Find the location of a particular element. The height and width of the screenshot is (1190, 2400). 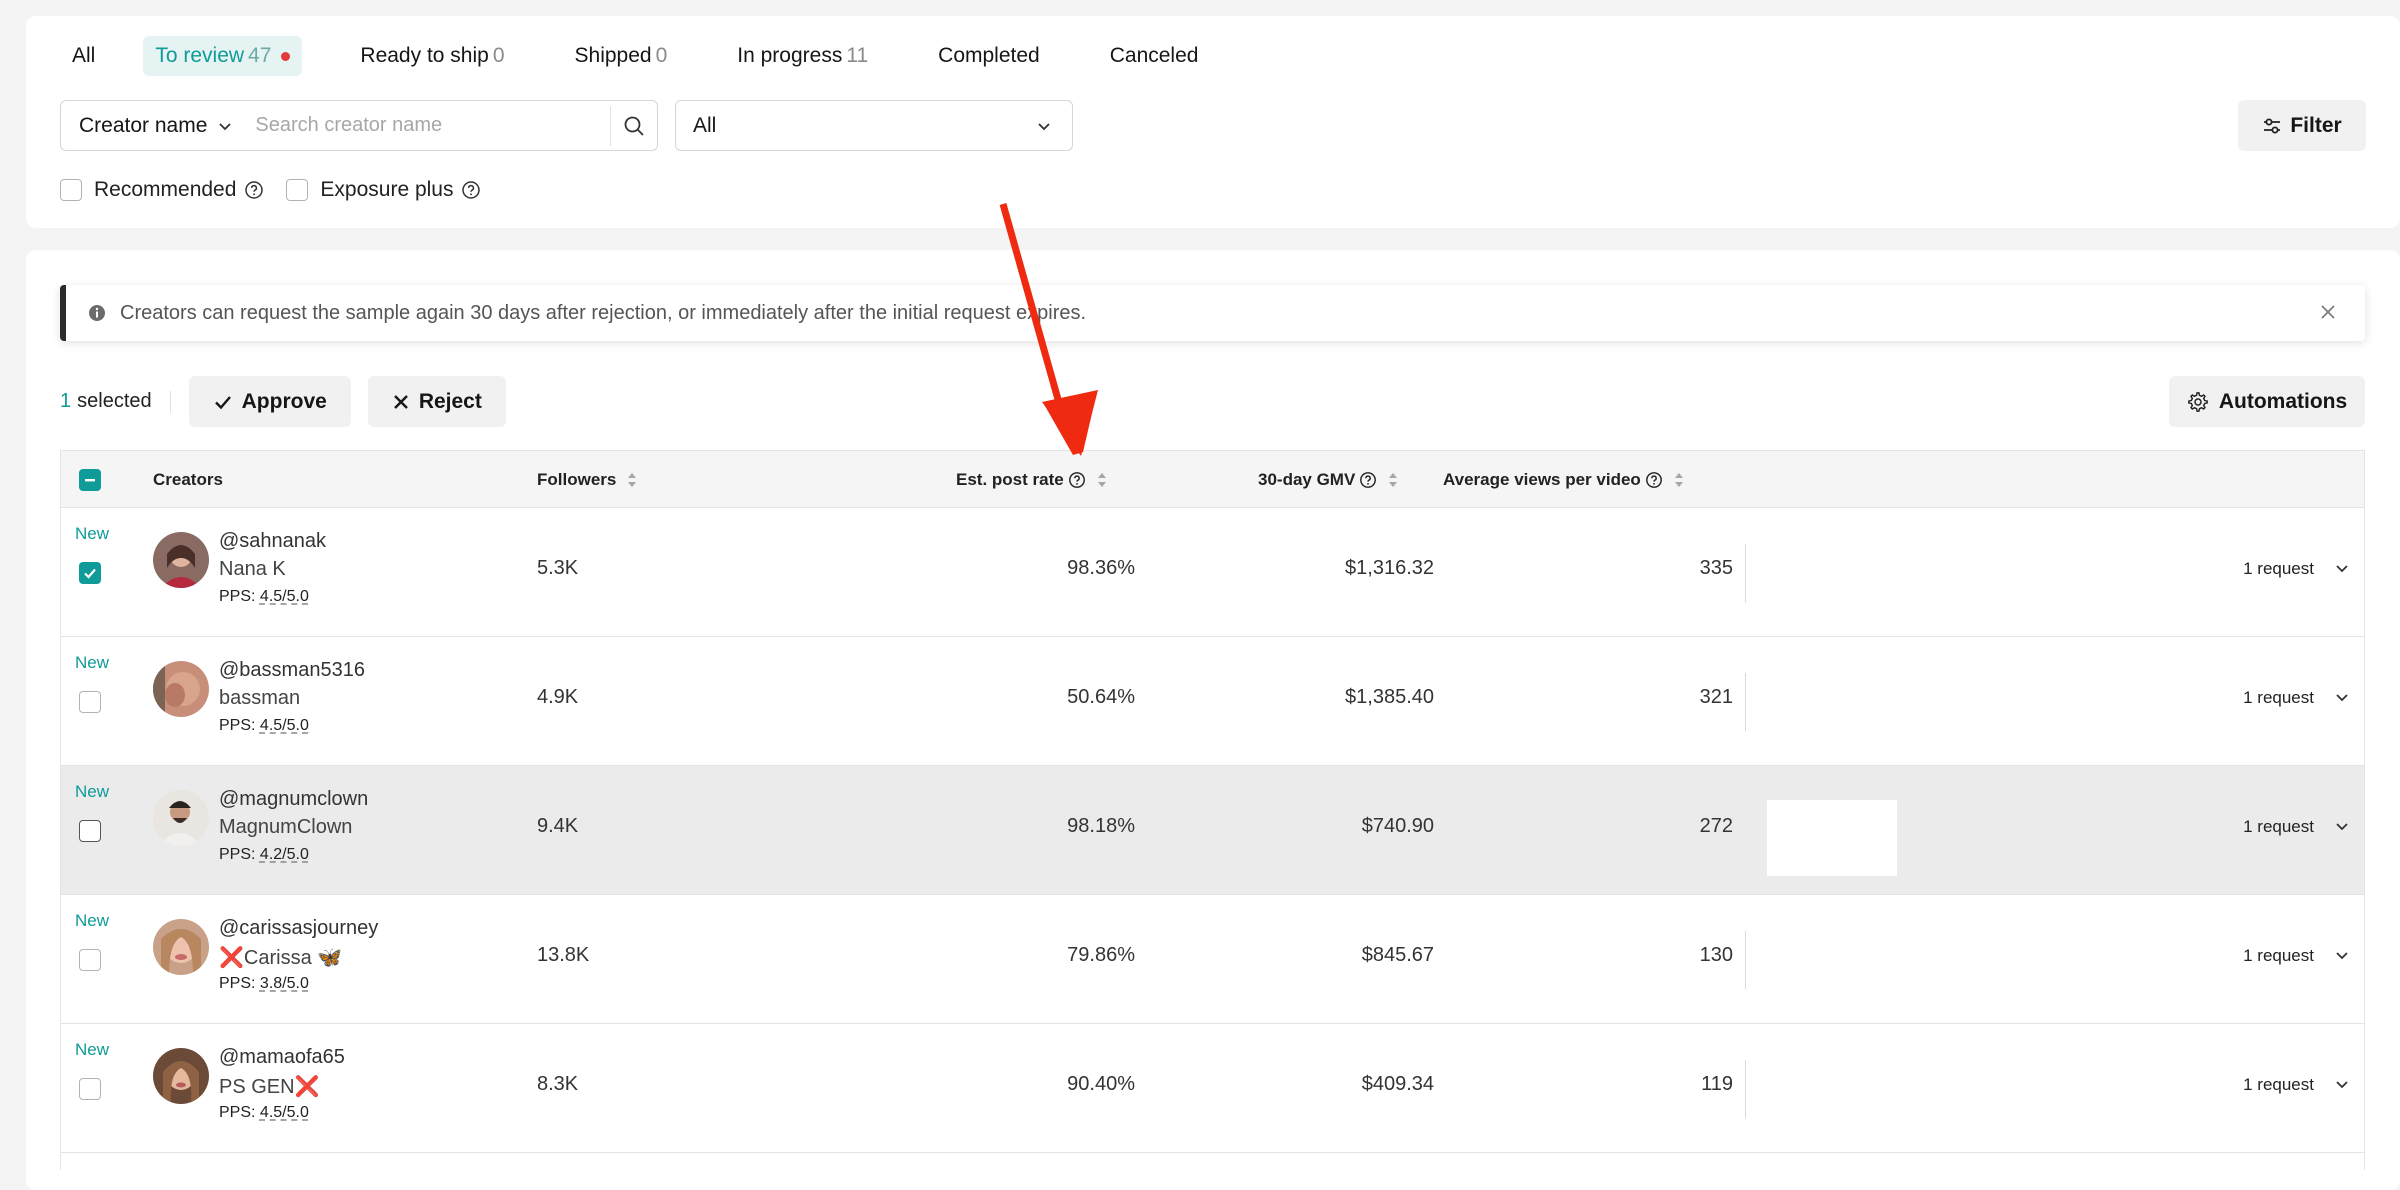

header-label: 30-day GMV is located at coordinates (1307, 479).